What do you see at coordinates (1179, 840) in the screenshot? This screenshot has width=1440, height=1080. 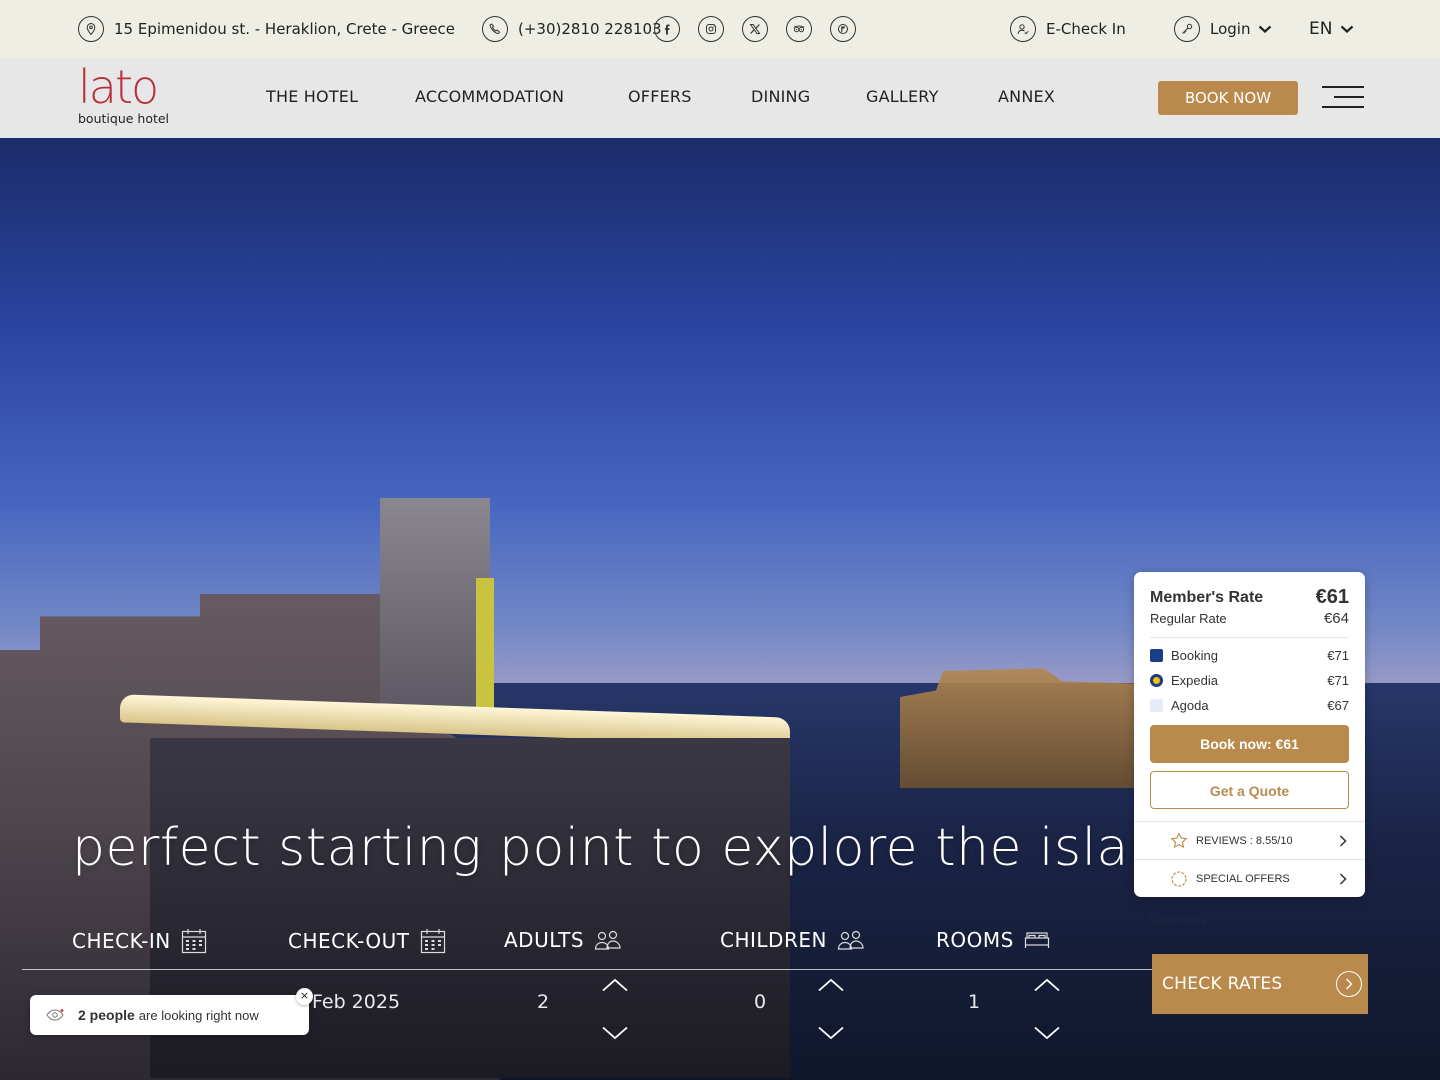 I see `star-icon` at bounding box center [1179, 840].